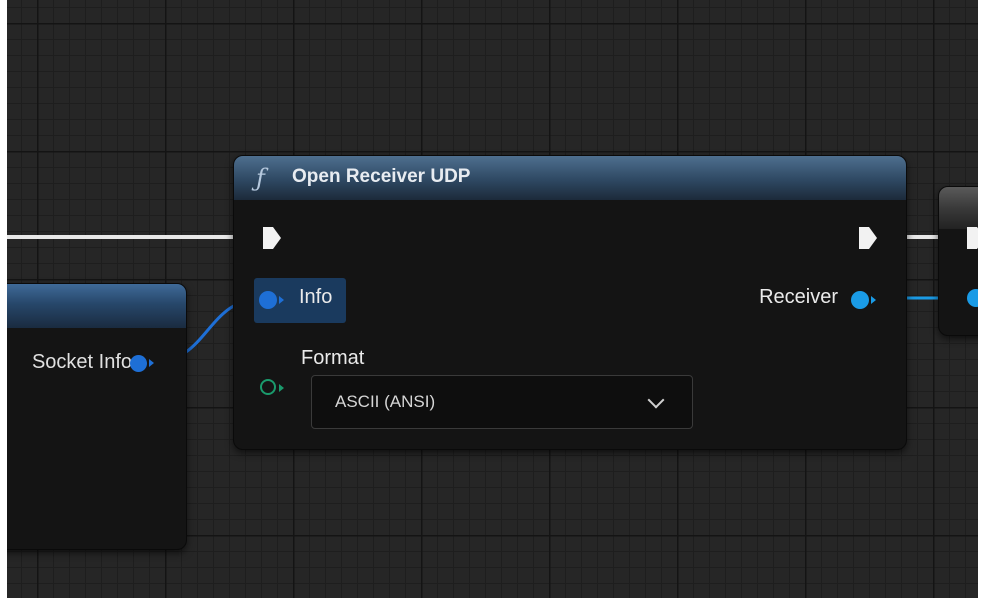  Describe the element at coordinates (93, 416) in the screenshot. I see `socket-info-node` at that location.